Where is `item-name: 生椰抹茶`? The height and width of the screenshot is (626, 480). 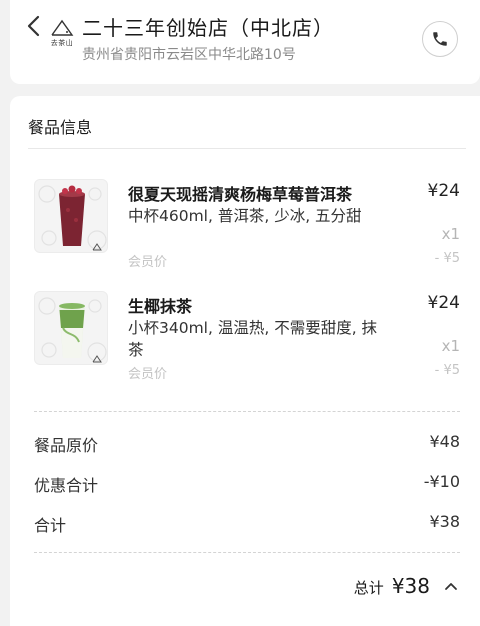
item-name: 生椰抹茶 is located at coordinates (160, 306).